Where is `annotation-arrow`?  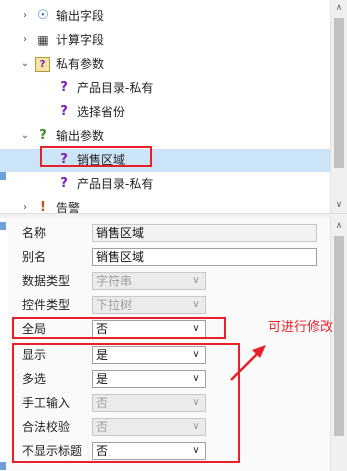 annotation-arrow is located at coordinates (248, 363).